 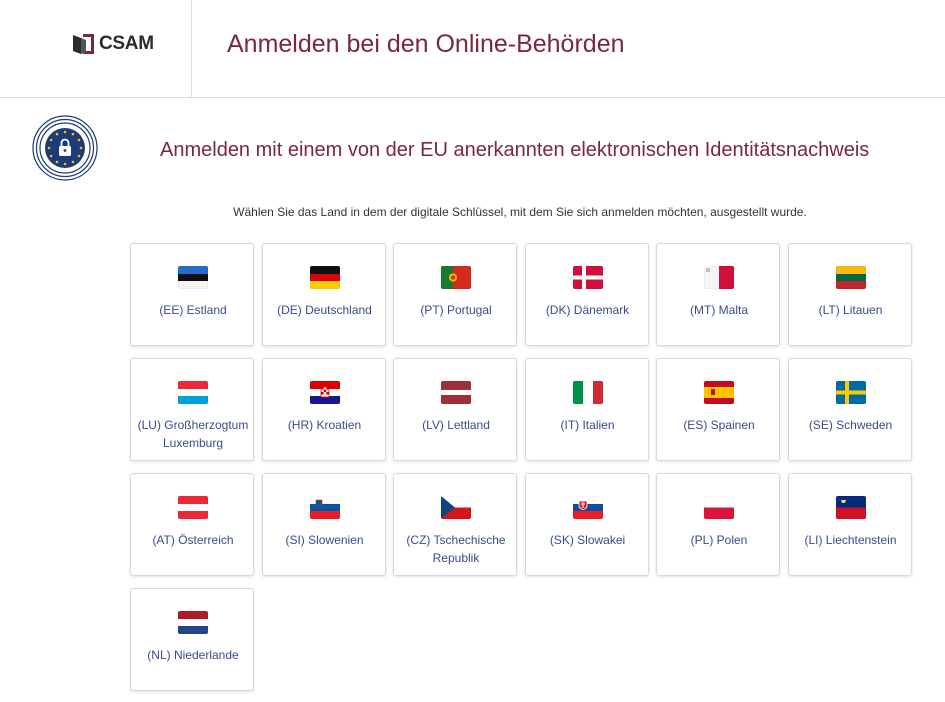 What do you see at coordinates (83, 44) in the screenshot?
I see `csam-logo-icon` at bounding box center [83, 44].